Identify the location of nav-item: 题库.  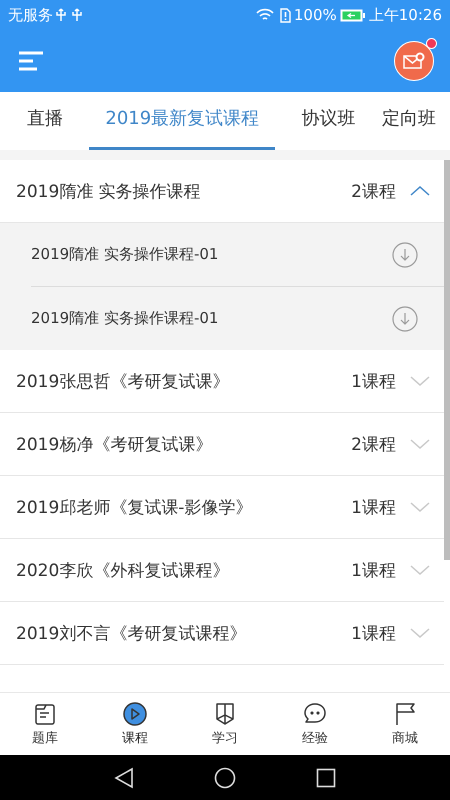
(45, 724).